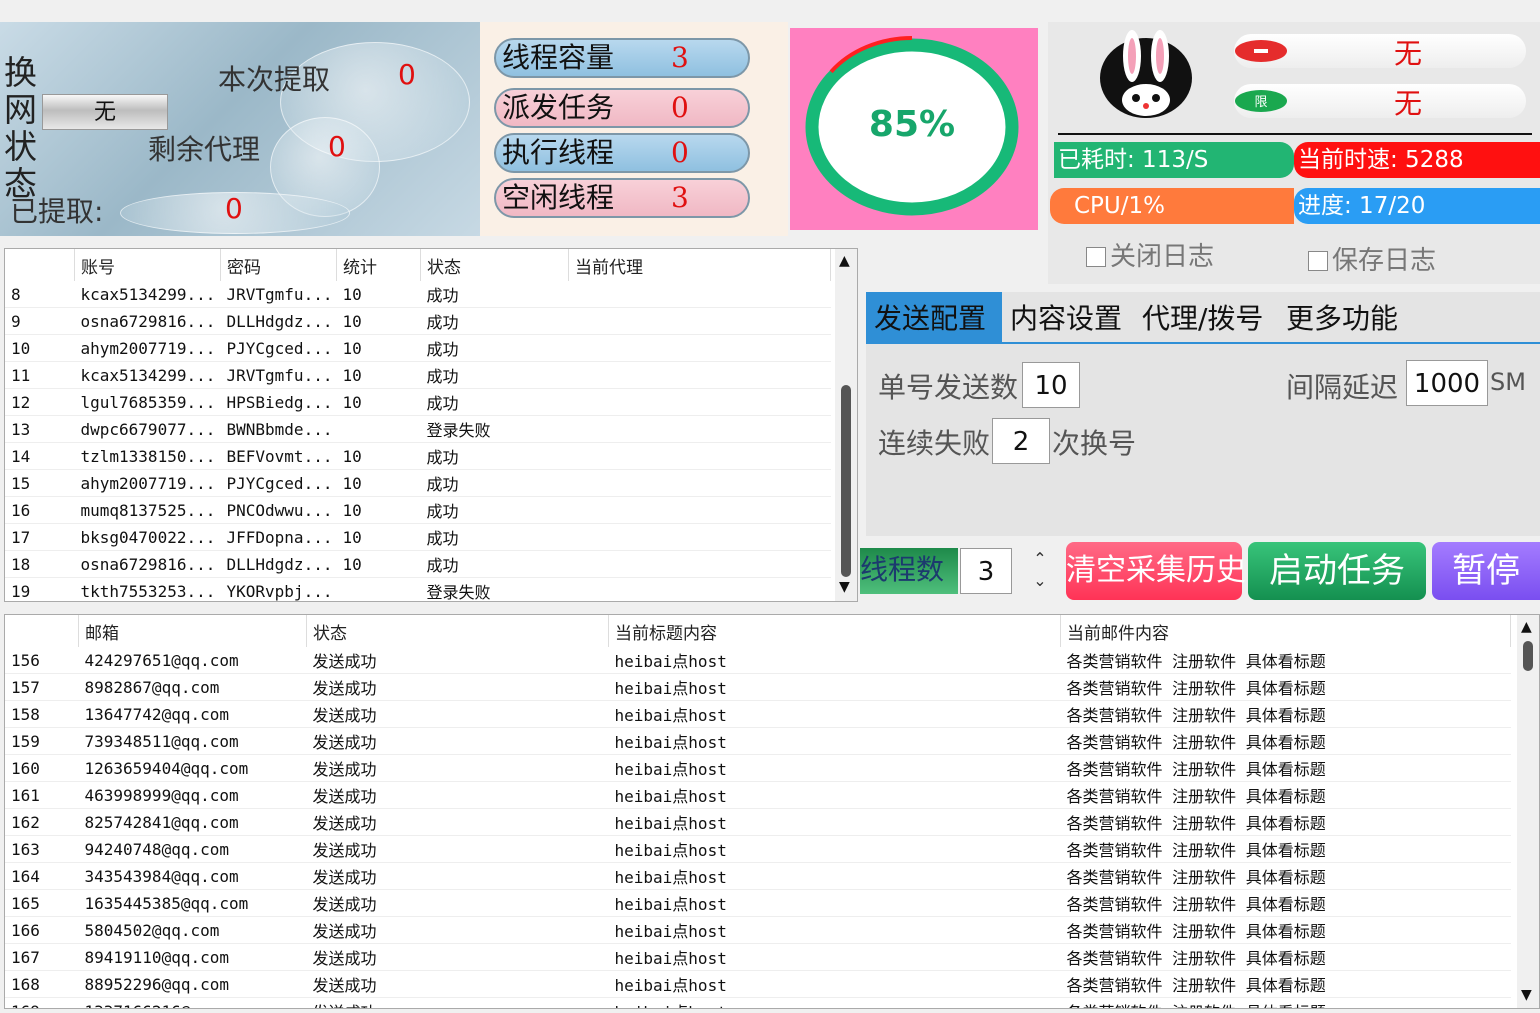  Describe the element at coordinates (1408, 53) in the screenshot. I see `indicator-1-value: 无` at that location.